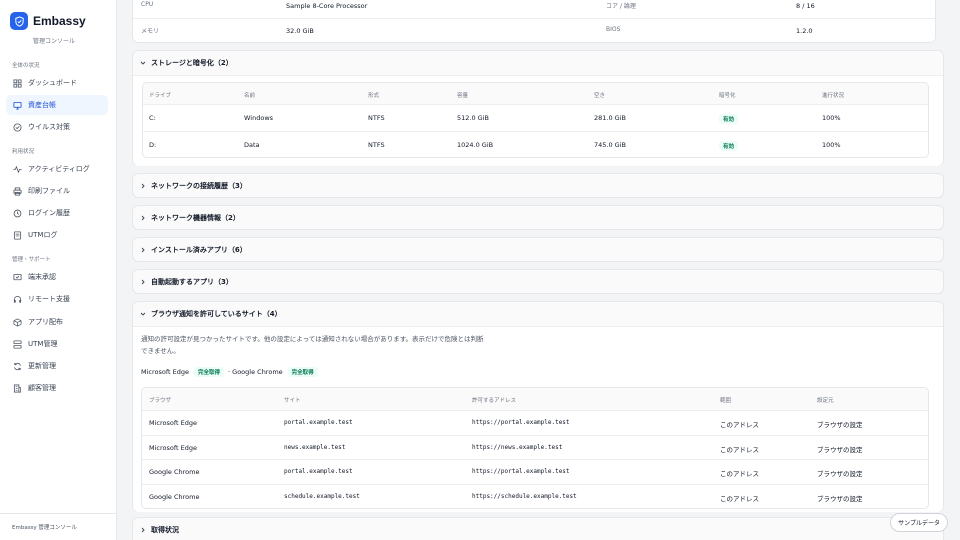  What do you see at coordinates (58, 526) in the screenshot?
I see `sidebar-footer: Embassy 管理コンソール` at bounding box center [58, 526].